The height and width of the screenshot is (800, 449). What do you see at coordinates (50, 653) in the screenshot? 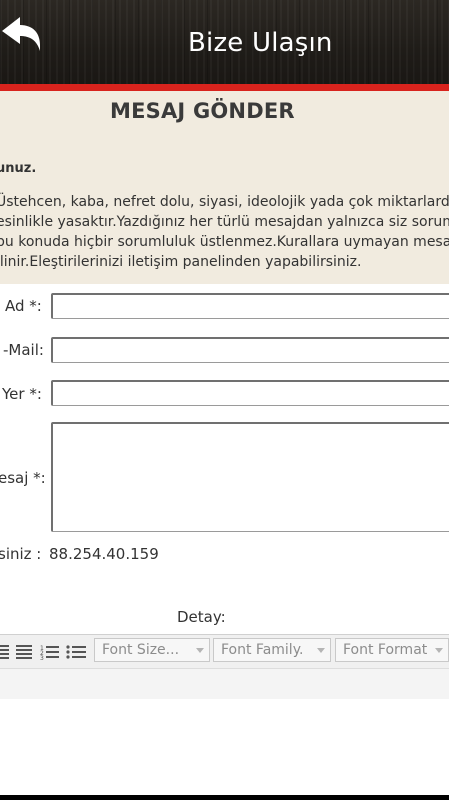
I see `ordered-list-icon: 1 2 3` at bounding box center [50, 653].